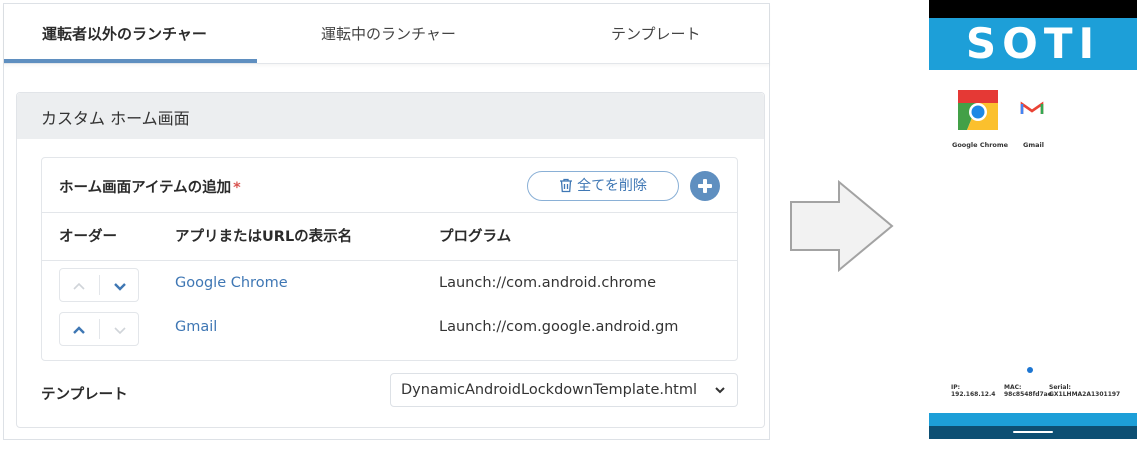 The width and height of the screenshot is (1139, 449). What do you see at coordinates (88, 237) in the screenshot?
I see `column-header-order: オーダー` at bounding box center [88, 237].